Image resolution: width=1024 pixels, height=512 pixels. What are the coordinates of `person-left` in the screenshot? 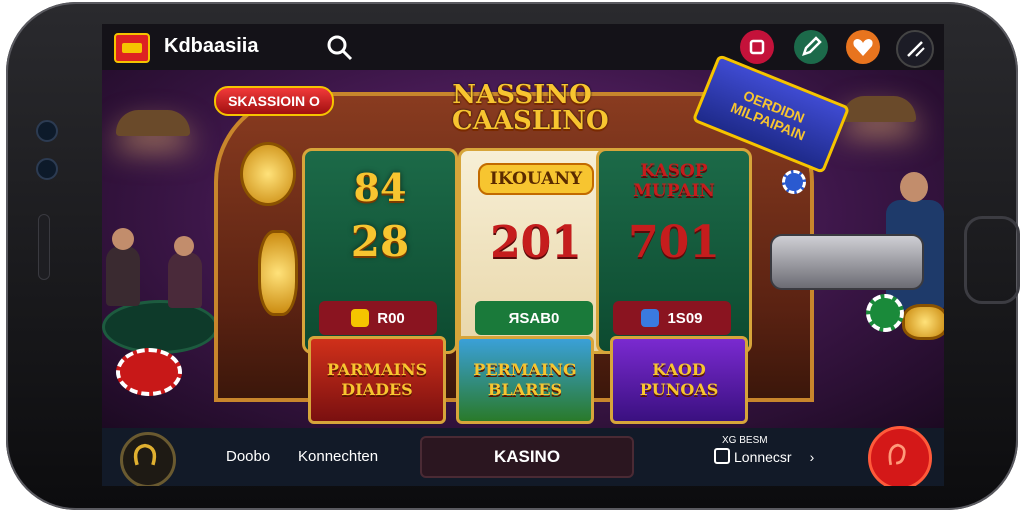 It's located at (123, 276).